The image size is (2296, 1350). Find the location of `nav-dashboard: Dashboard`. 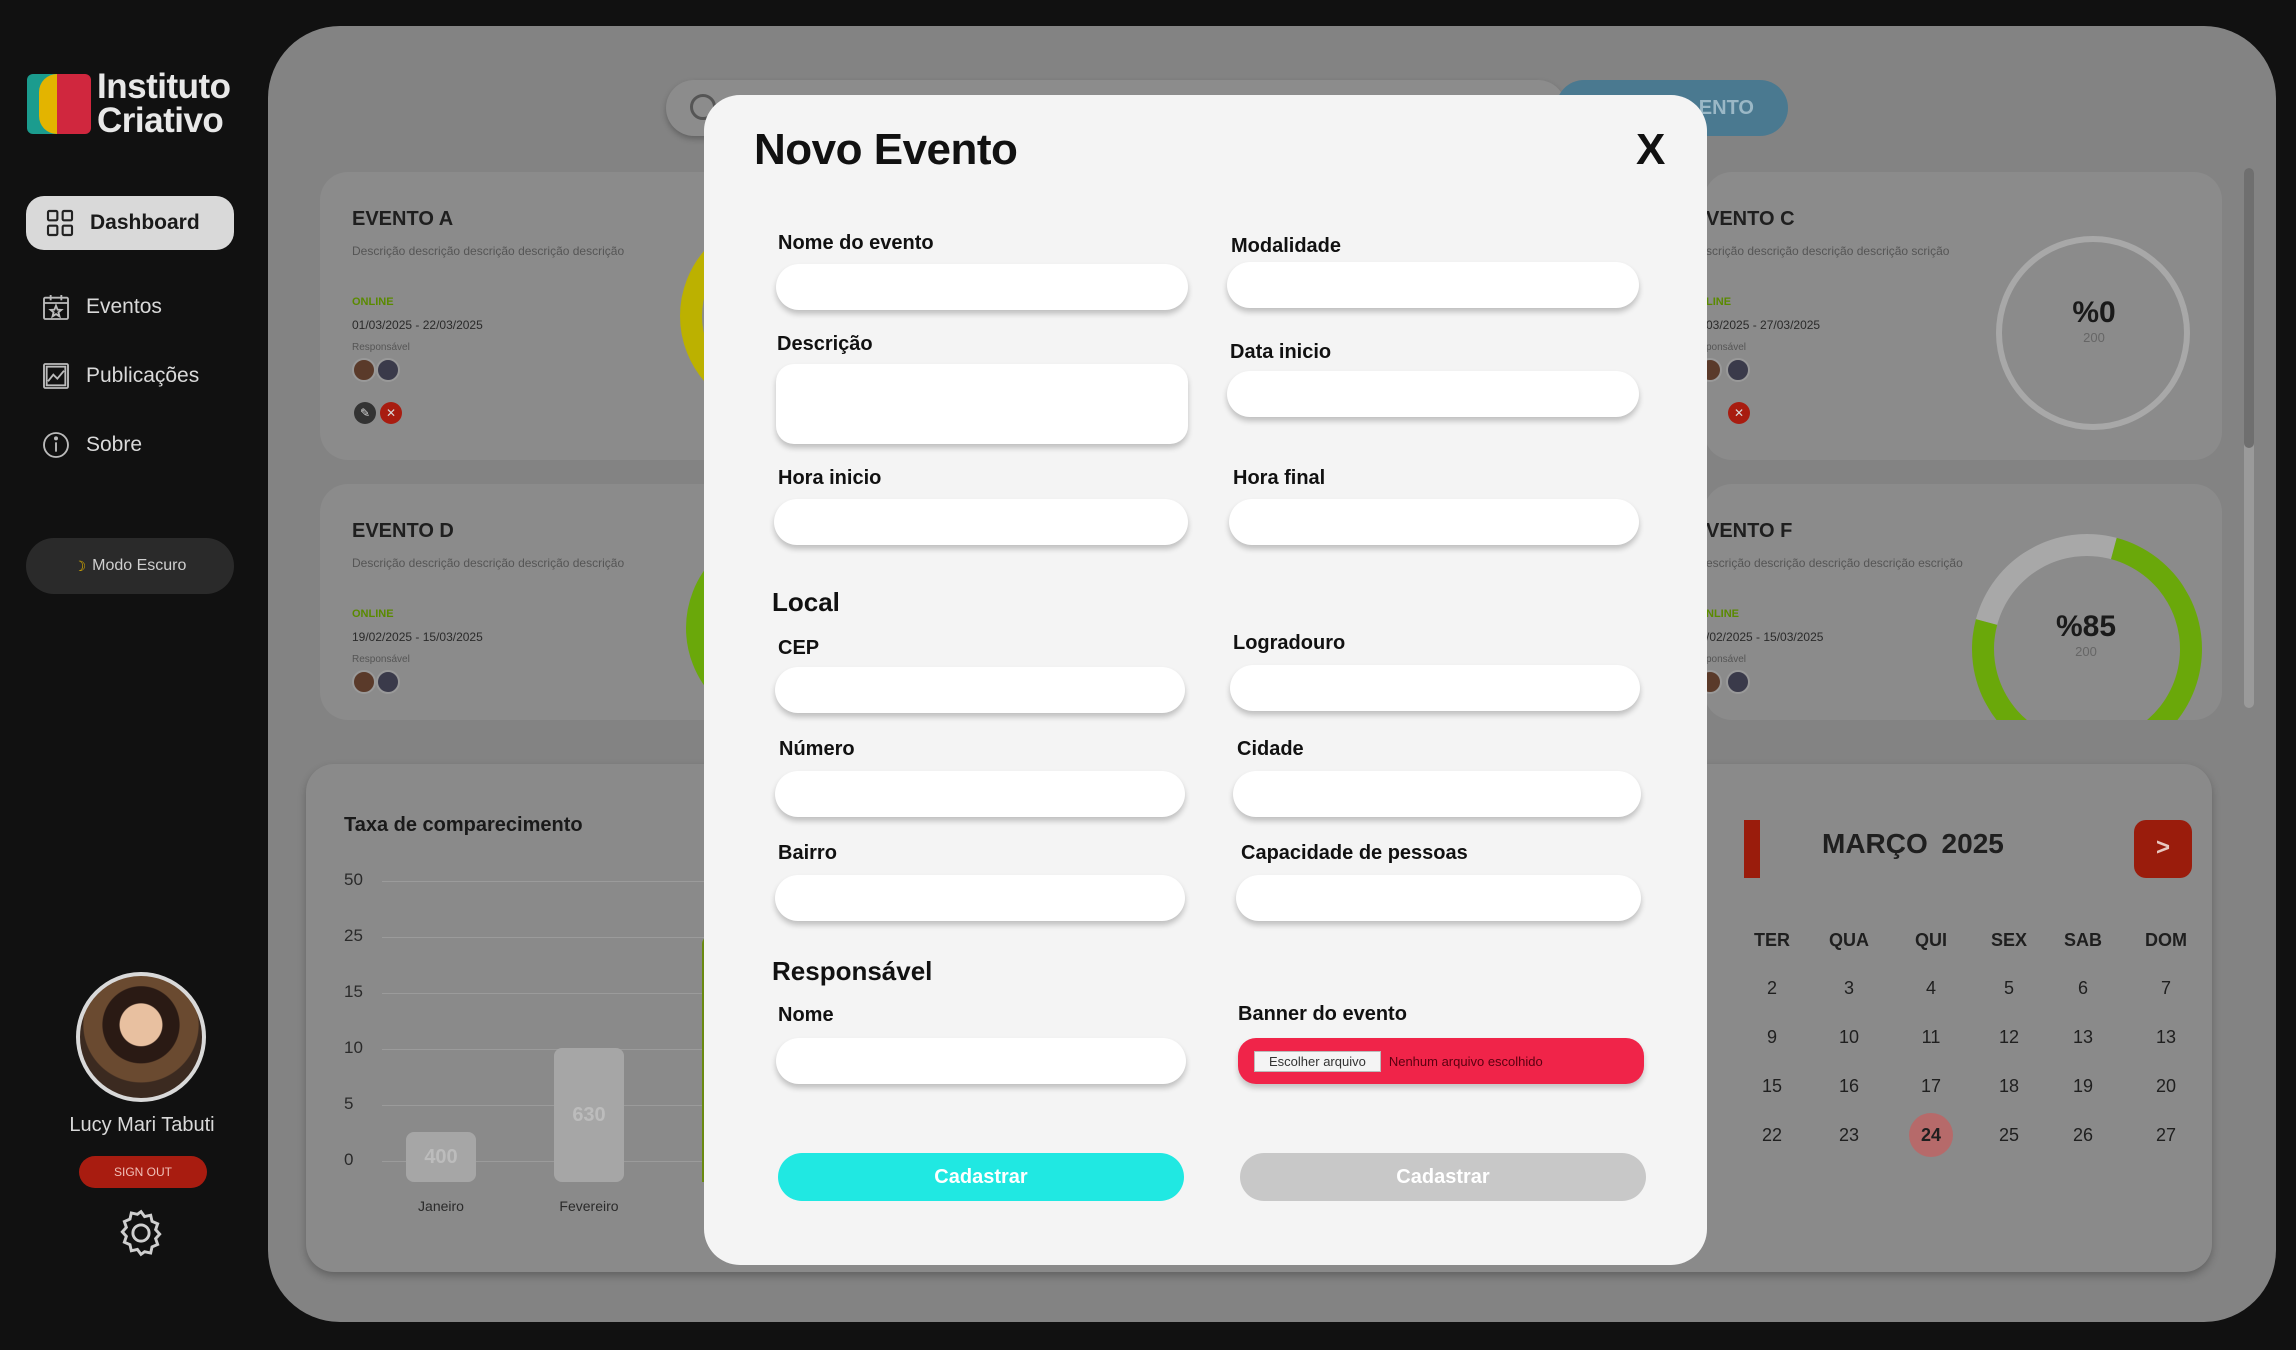

nav-dashboard: Dashboard is located at coordinates (130, 223).